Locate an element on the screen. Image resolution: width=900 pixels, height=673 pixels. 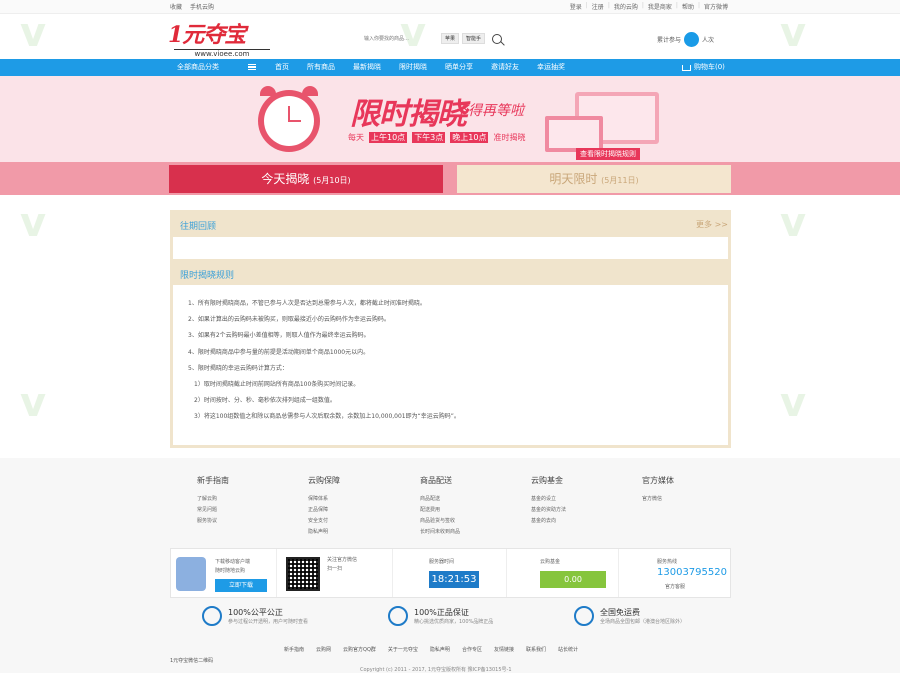
scale-icon is located at coordinates (212, 616).